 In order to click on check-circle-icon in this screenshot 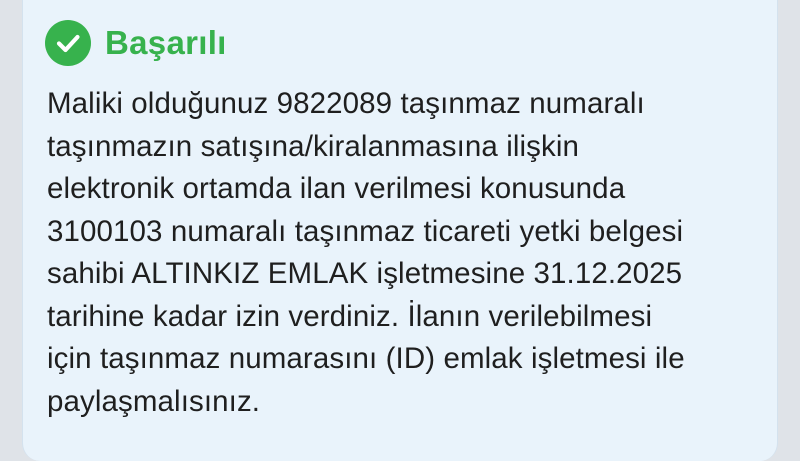, I will do `click(68, 43)`.